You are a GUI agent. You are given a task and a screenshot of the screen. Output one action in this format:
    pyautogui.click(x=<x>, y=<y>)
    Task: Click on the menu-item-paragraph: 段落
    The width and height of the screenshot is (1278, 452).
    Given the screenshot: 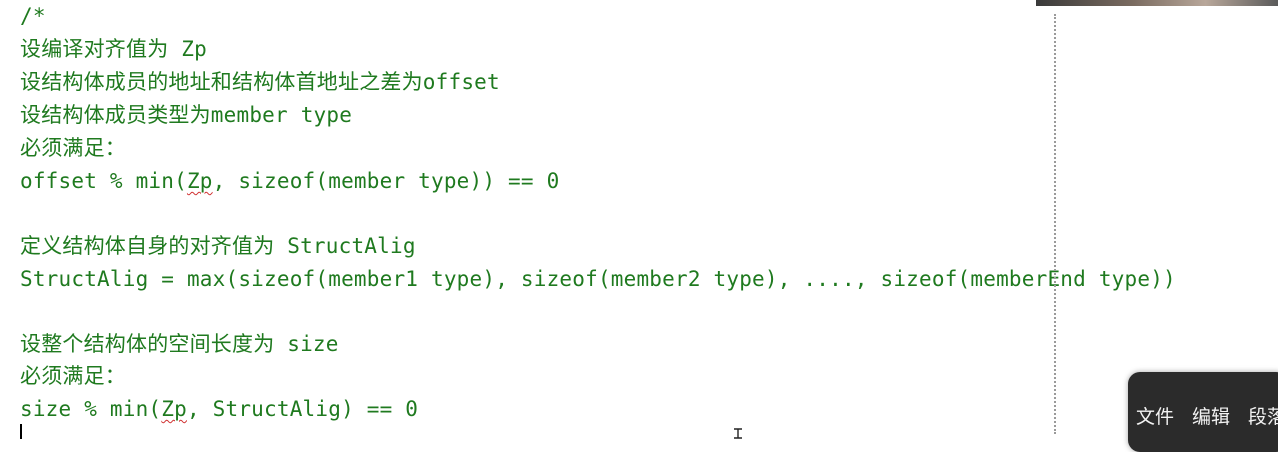 What is the action you would take?
    pyautogui.click(x=1263, y=415)
    